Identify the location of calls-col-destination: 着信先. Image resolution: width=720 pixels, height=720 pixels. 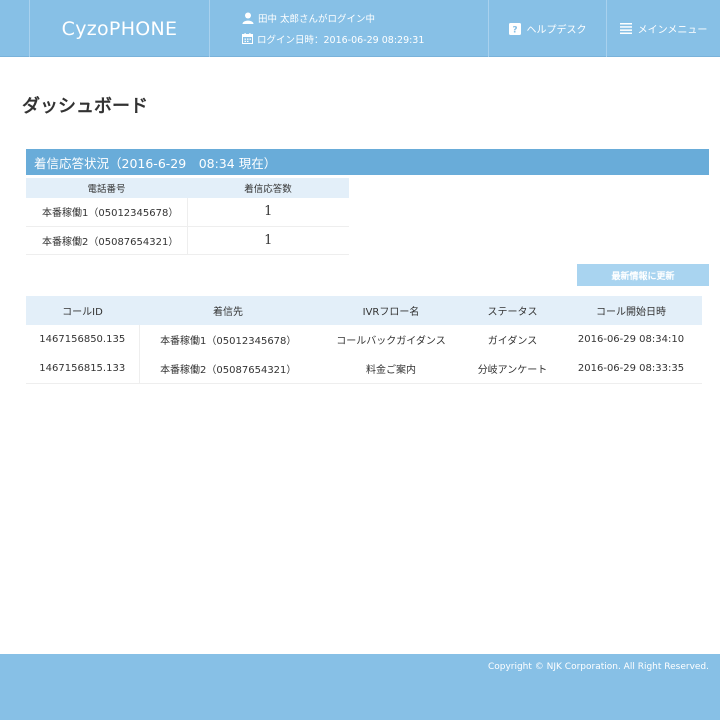
(228, 310).